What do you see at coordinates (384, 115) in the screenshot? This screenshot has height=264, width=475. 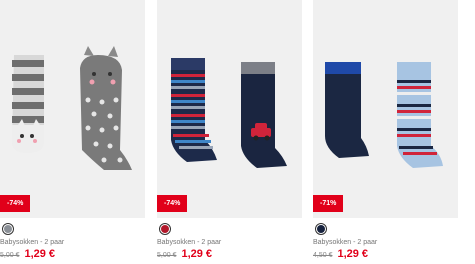 I see `navy-blue-striped-socks-image` at bounding box center [384, 115].